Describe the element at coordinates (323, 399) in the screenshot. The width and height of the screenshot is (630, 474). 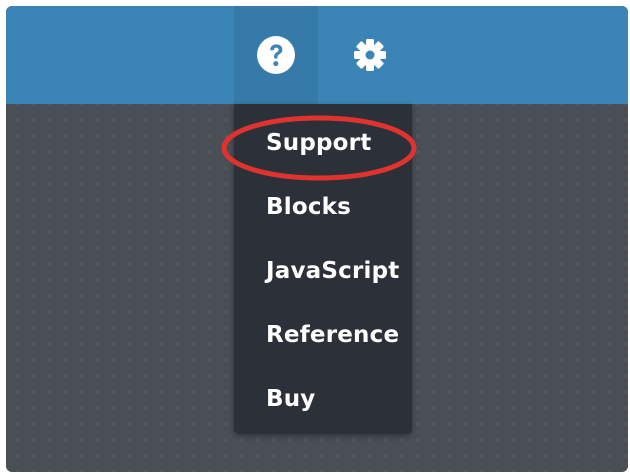
I see `menu-item-buy: Buy` at that location.